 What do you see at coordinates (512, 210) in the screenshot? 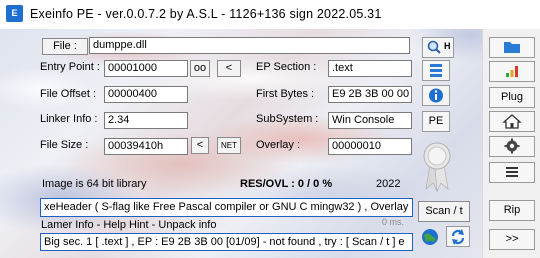
I see `rip-button: Rip` at bounding box center [512, 210].